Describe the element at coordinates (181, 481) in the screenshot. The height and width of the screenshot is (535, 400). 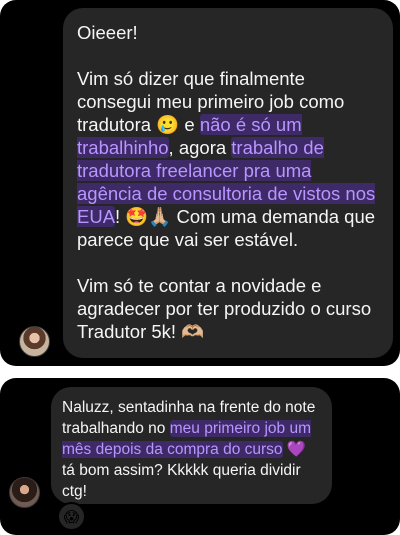
I see `text-segment: tá bom assim? Kkkkk queria dividir ctg!` at that location.